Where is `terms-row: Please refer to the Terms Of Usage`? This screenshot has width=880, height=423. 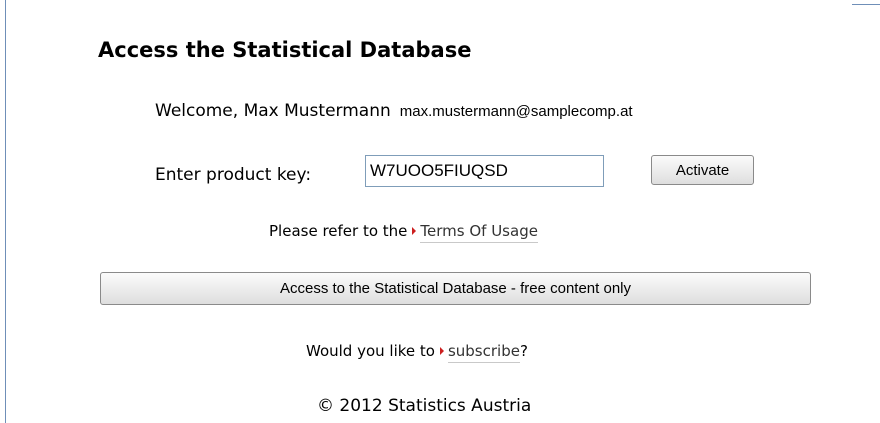
terms-row: Please refer to the Terms Of Usage is located at coordinates (403, 232).